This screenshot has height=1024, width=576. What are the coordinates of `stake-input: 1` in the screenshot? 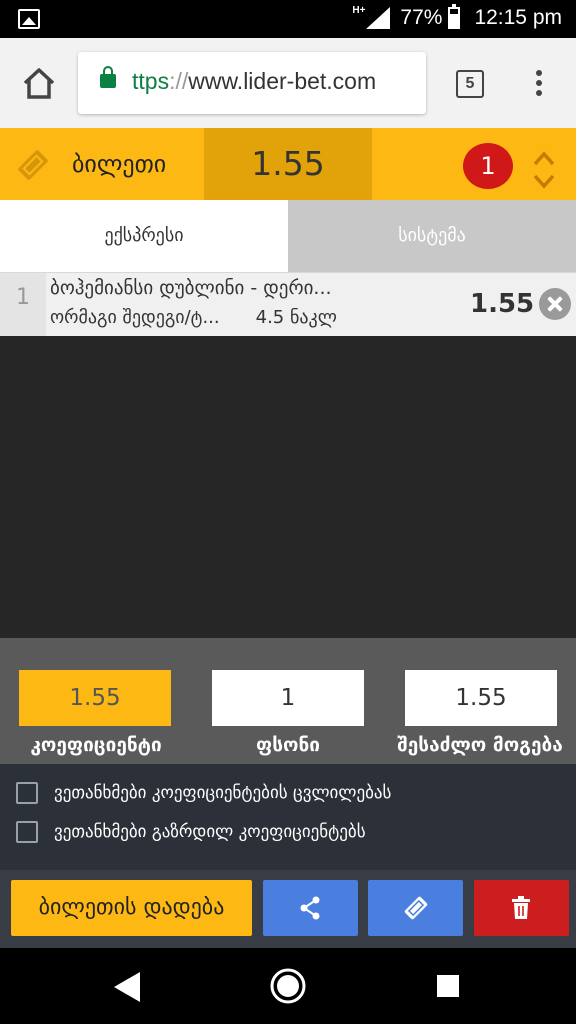 It's located at (288, 698).